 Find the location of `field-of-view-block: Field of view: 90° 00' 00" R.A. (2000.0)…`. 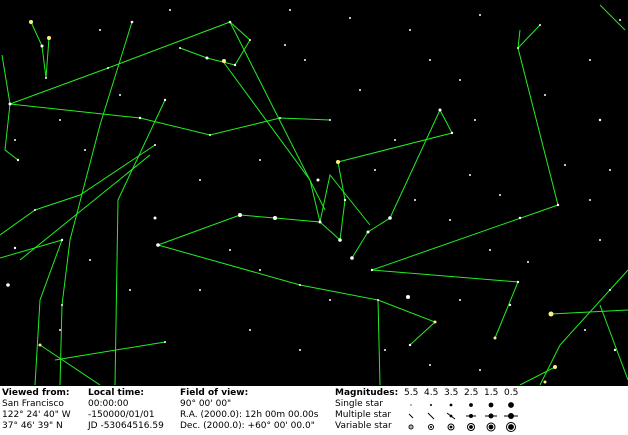

field-of-view-block: Field of view: 90° 00' 00" R.A. (2000.0)… is located at coordinates (249, 410).